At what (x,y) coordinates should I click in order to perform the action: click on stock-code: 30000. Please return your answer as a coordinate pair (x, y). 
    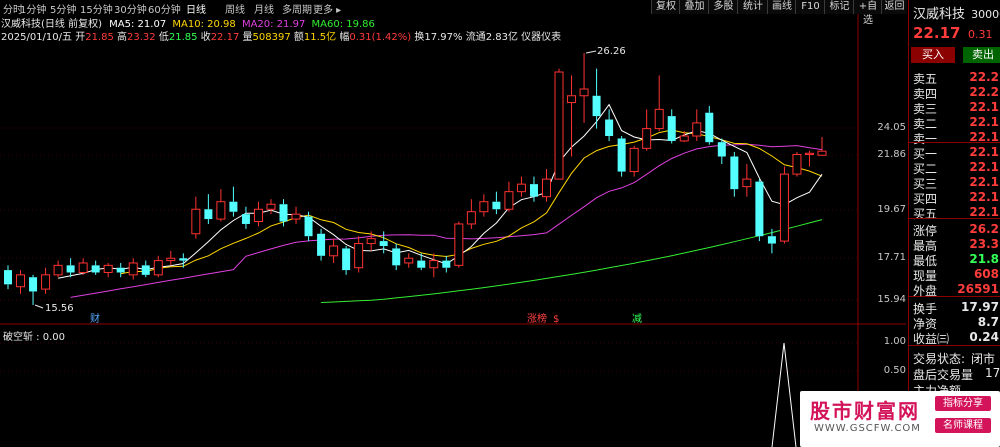
    Looking at the image, I should click on (985, 14).